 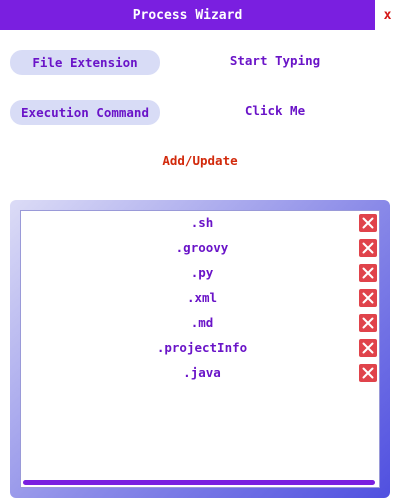 I want to click on extension-label: .md, so click(x=202, y=322).